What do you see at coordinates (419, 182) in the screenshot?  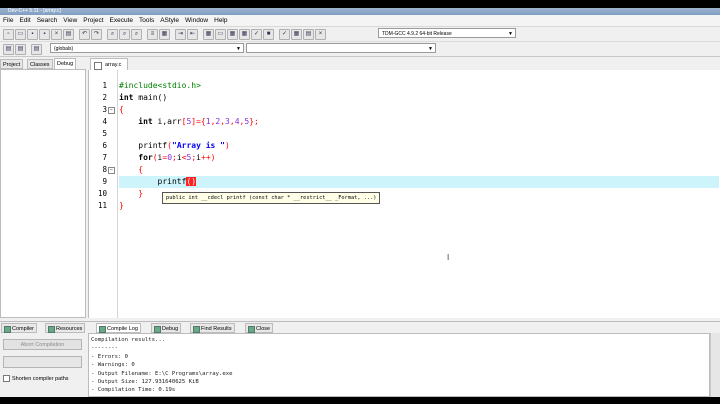 I see `code-line: printf()` at bounding box center [419, 182].